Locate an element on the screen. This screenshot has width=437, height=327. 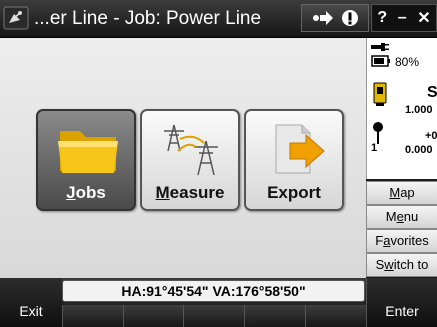
switch-to-button: Switch to is located at coordinates (401, 265).